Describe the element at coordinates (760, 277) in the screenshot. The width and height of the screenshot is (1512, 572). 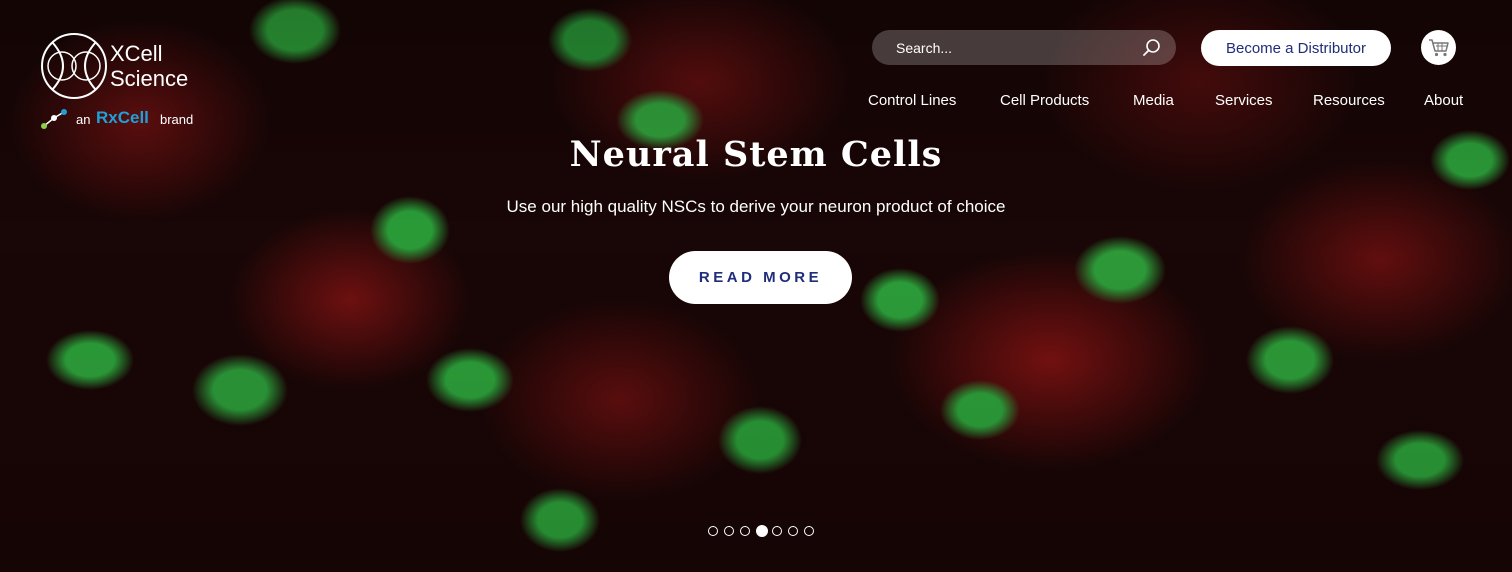
I see `read-more-button: READ MORE` at that location.